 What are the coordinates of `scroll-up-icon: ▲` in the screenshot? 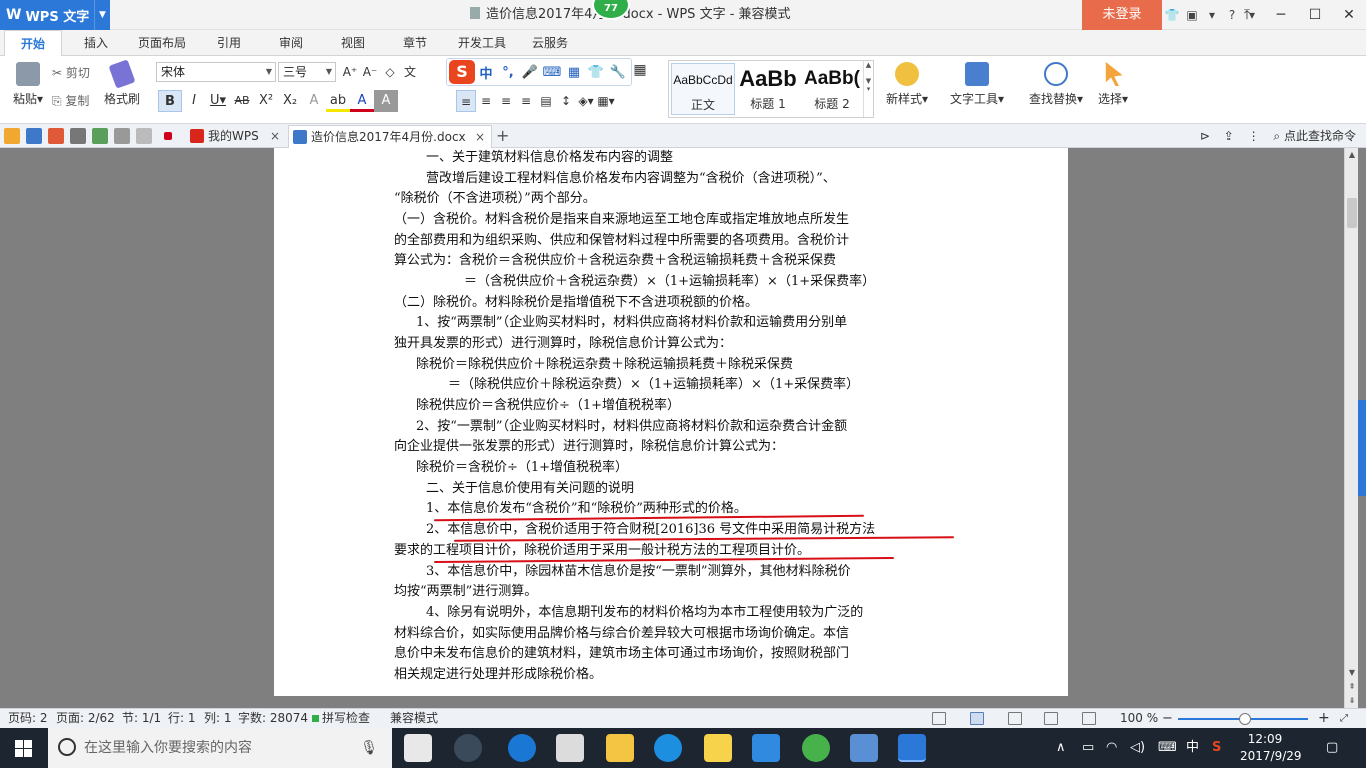 It's located at (1352, 155).